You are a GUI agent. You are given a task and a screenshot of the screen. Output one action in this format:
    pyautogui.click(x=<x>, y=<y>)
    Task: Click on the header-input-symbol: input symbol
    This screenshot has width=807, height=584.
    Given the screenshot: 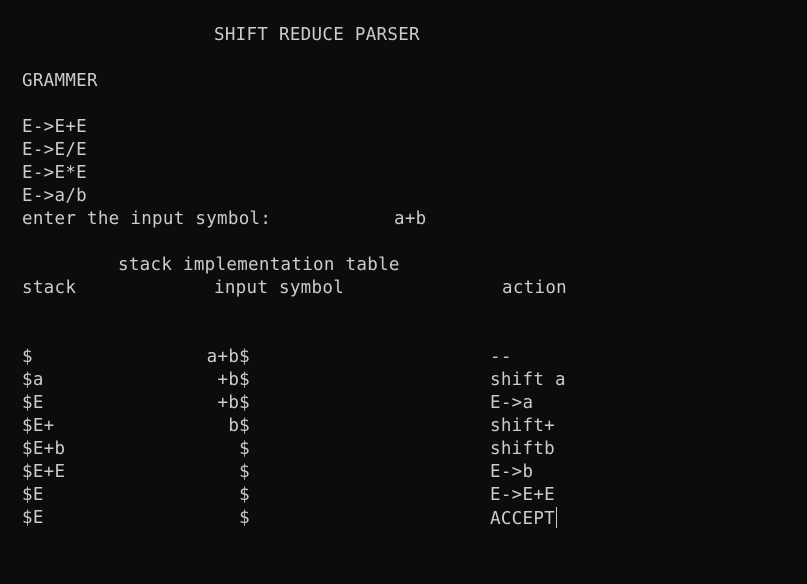 What is the action you would take?
    pyautogui.click(x=279, y=288)
    